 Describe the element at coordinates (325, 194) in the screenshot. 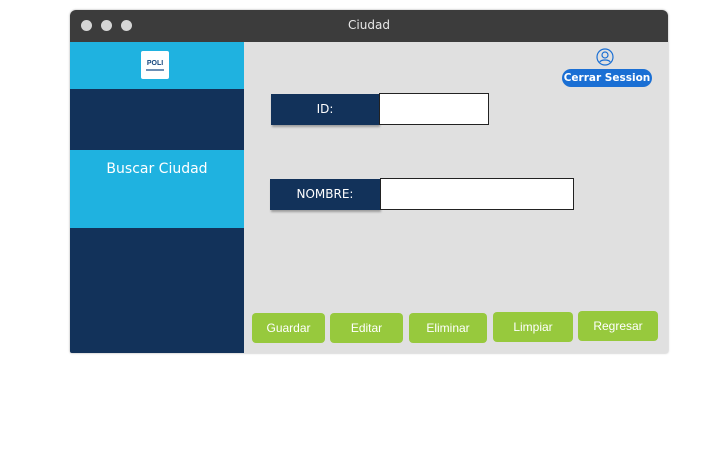

I see `nombre-label: NOMBRE:` at that location.